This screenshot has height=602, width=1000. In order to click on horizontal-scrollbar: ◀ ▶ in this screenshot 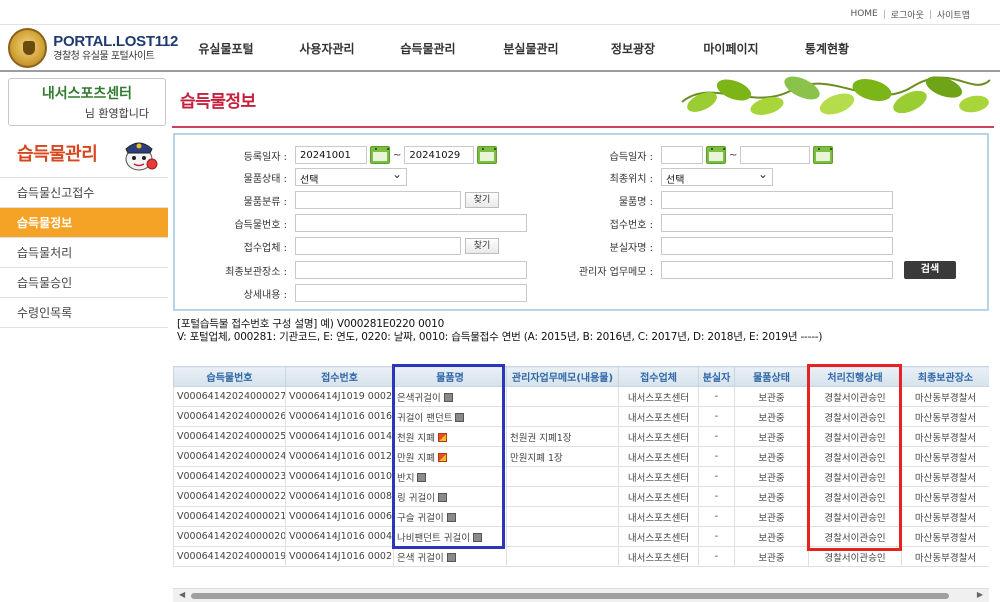, I will do `click(581, 595)`.